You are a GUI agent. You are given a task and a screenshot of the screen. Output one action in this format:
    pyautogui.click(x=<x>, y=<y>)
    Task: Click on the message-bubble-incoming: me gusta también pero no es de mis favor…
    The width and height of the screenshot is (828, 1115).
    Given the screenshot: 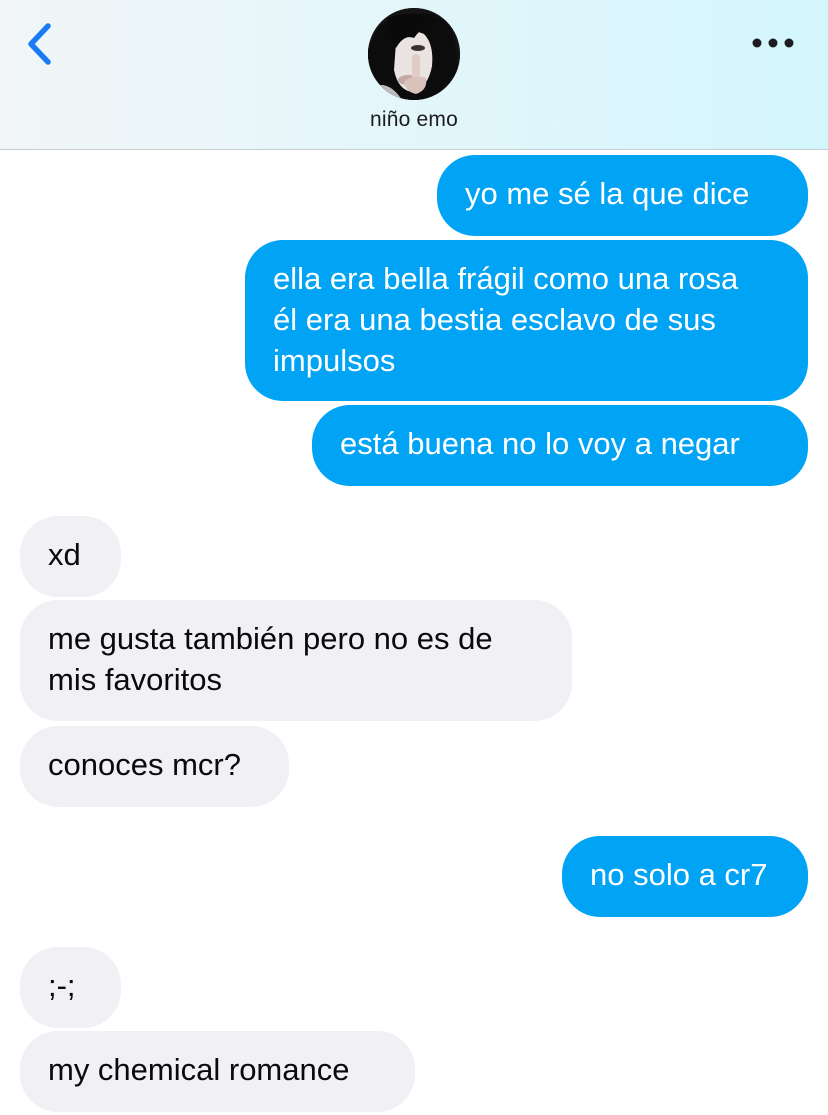 What is the action you would take?
    pyautogui.click(x=296, y=660)
    